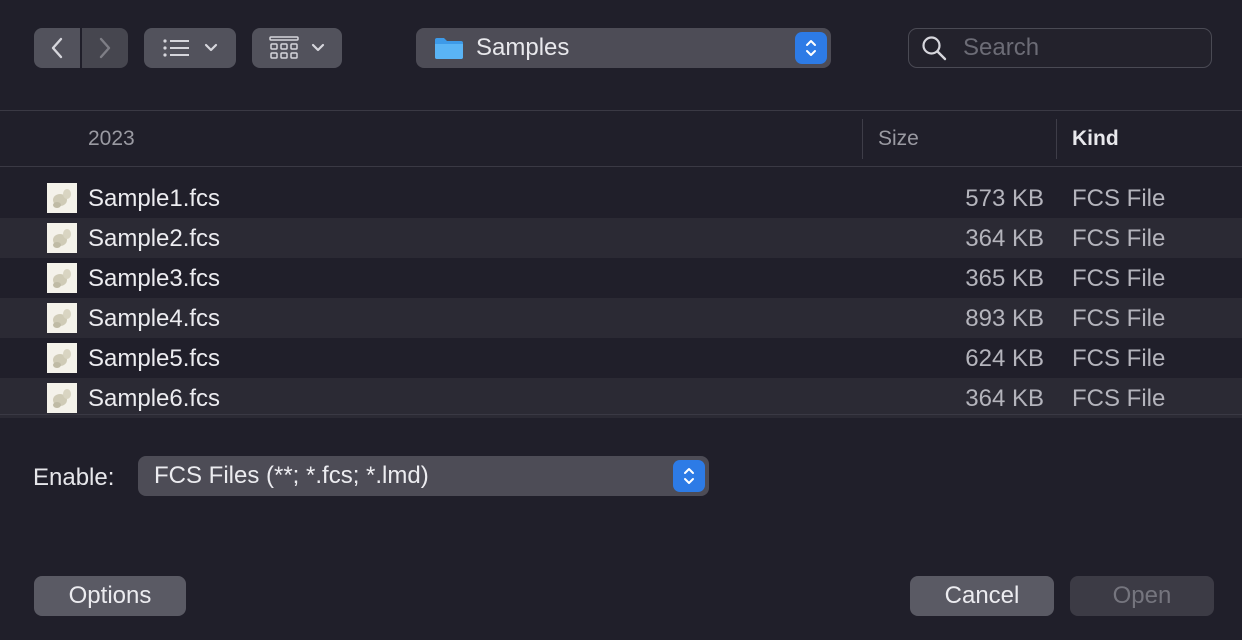 The image size is (1242, 640). Describe the element at coordinates (1142, 596) in the screenshot. I see `open-button: Open` at that location.